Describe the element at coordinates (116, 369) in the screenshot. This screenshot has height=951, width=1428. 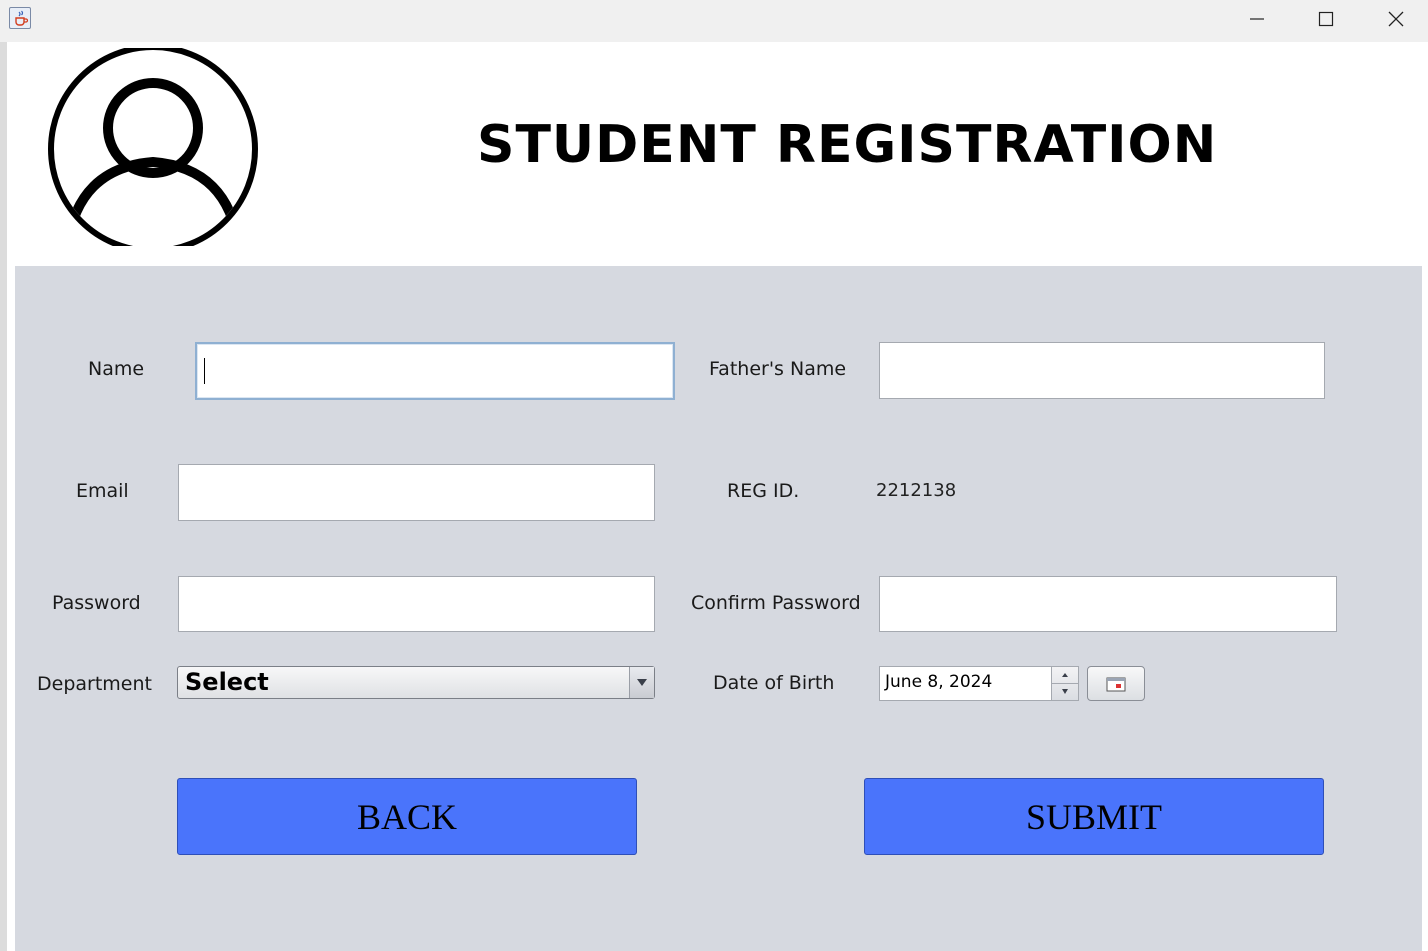
I see `name-label: Name` at that location.